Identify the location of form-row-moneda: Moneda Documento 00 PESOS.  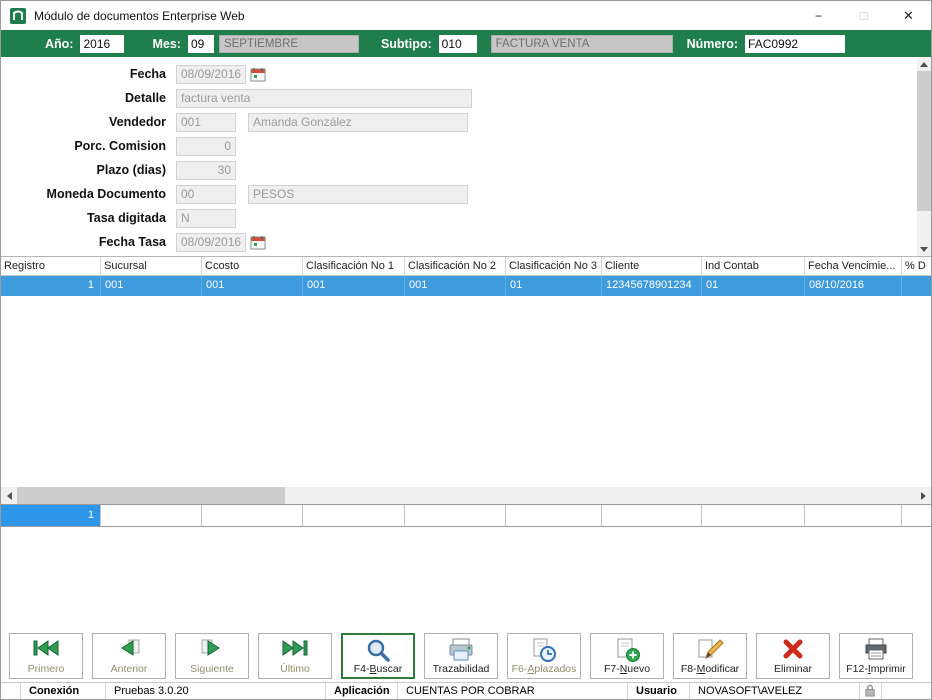
(466, 194).